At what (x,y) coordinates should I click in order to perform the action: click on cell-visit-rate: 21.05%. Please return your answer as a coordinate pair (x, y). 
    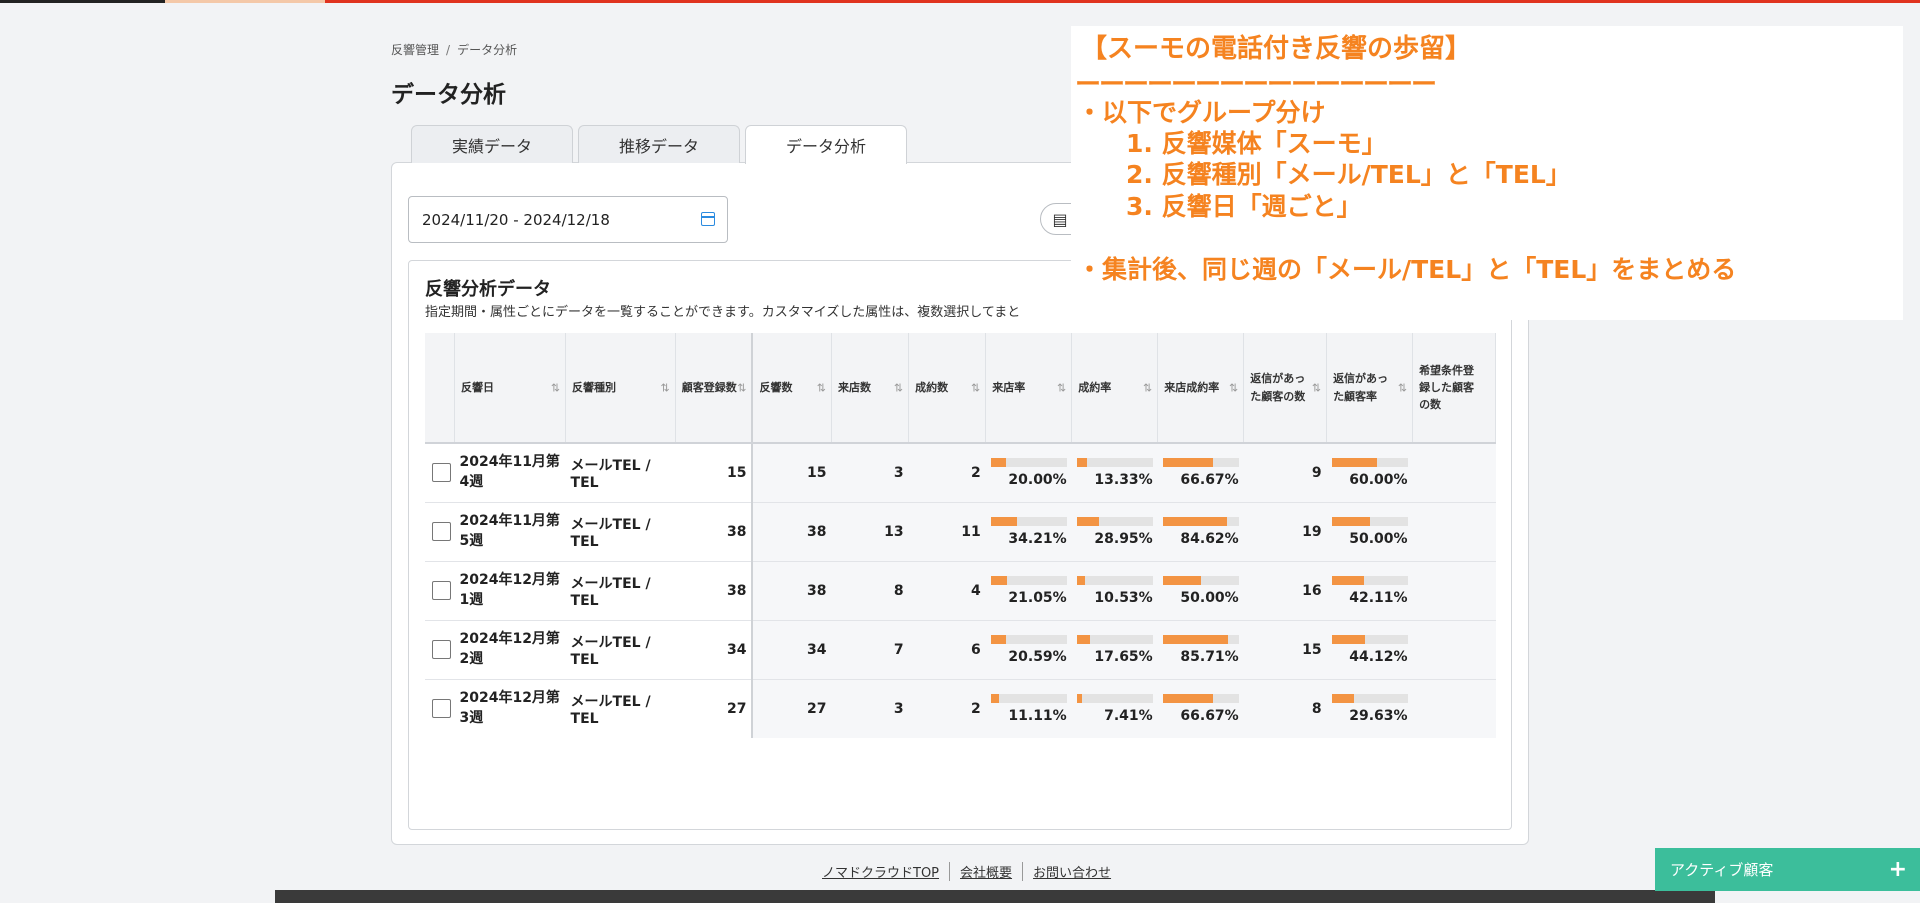
    Looking at the image, I should click on (1028, 591).